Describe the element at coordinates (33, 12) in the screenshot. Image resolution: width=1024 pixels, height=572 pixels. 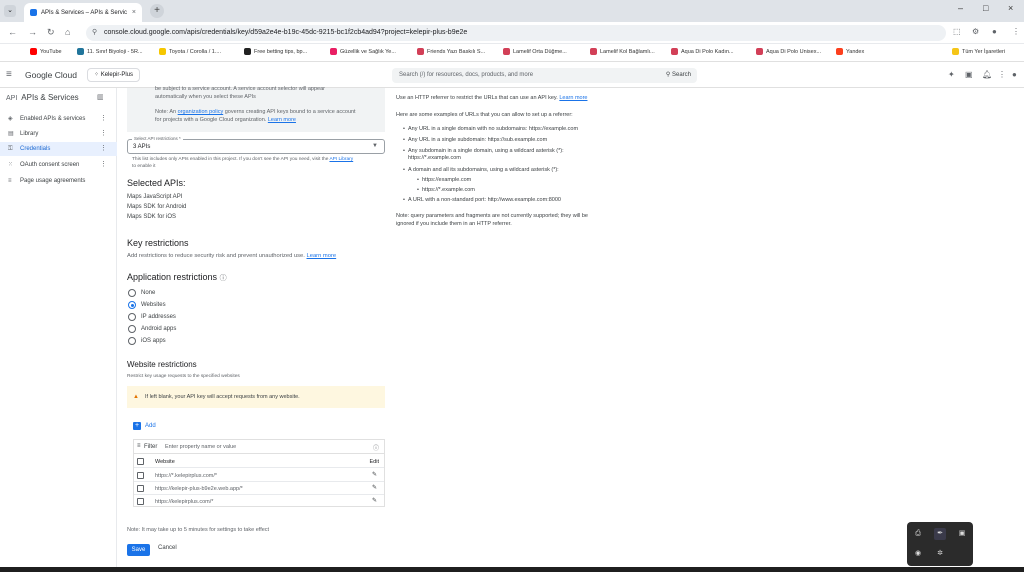
I see `cloud-favicon-icon` at that location.